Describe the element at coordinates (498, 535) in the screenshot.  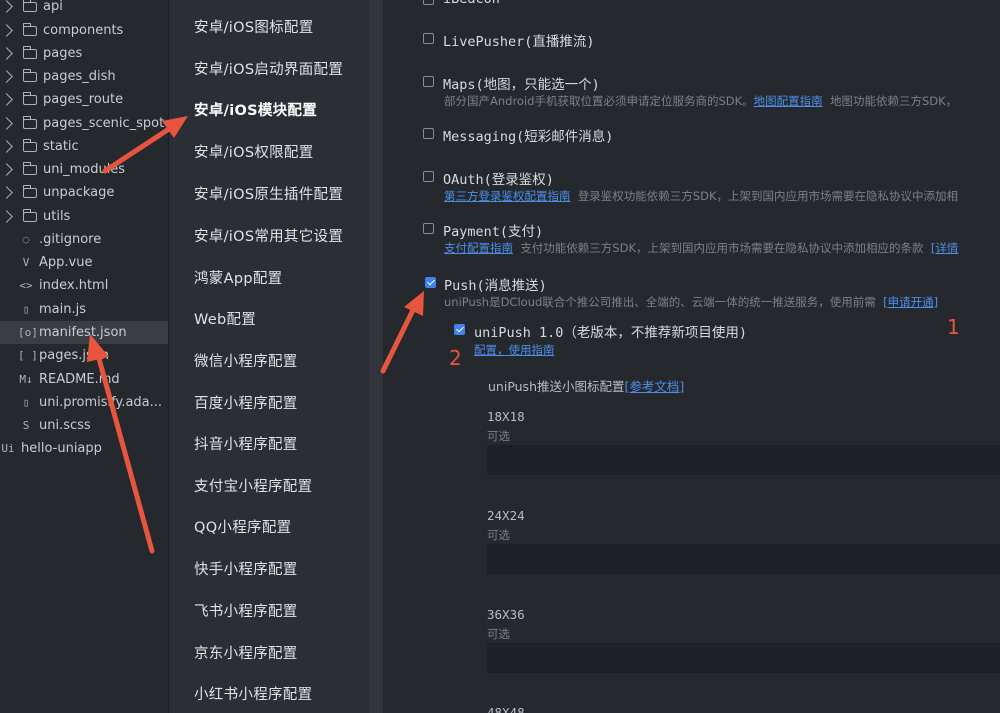
I see `icon-size-hint-24: 可选` at that location.